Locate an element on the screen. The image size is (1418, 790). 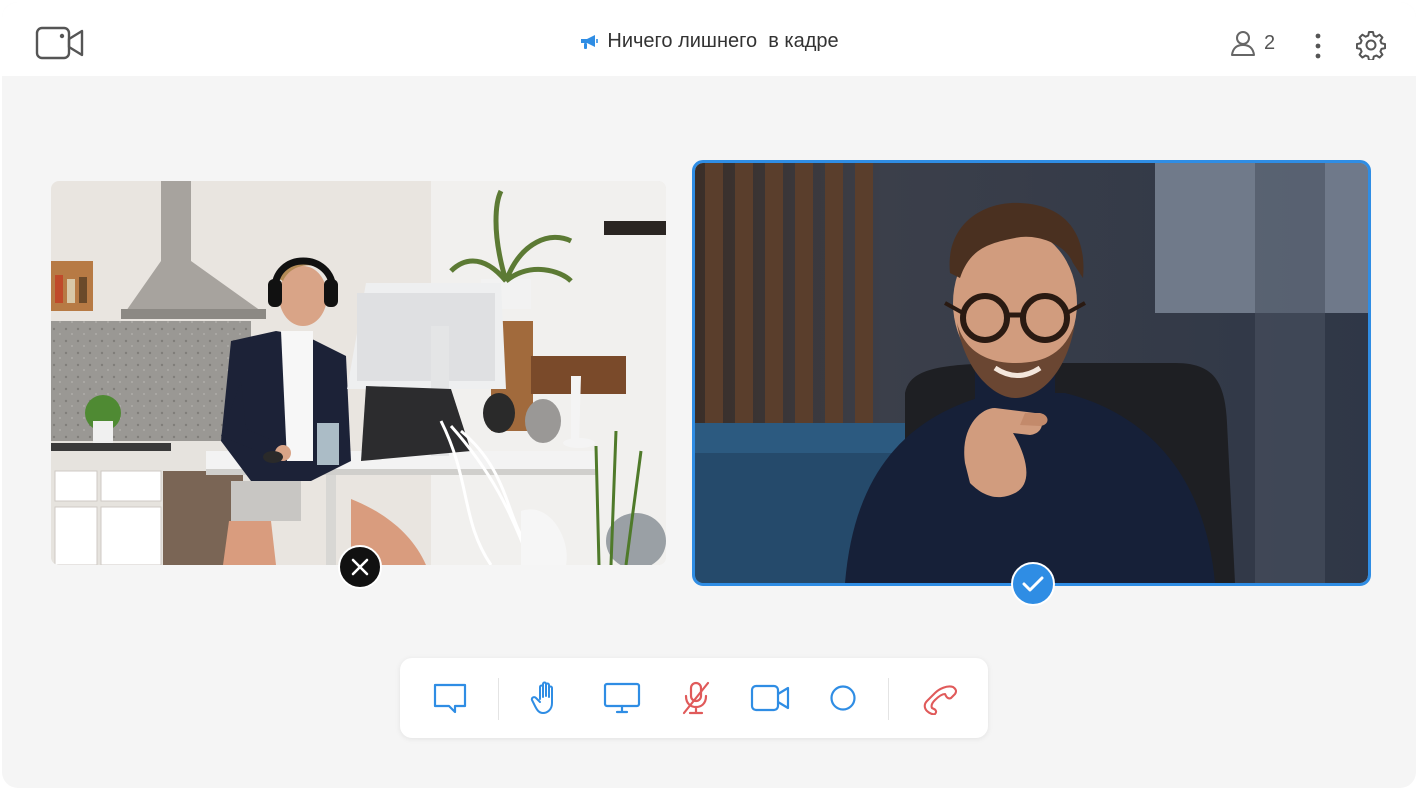
microphone-button is located at coordinates (696, 698).